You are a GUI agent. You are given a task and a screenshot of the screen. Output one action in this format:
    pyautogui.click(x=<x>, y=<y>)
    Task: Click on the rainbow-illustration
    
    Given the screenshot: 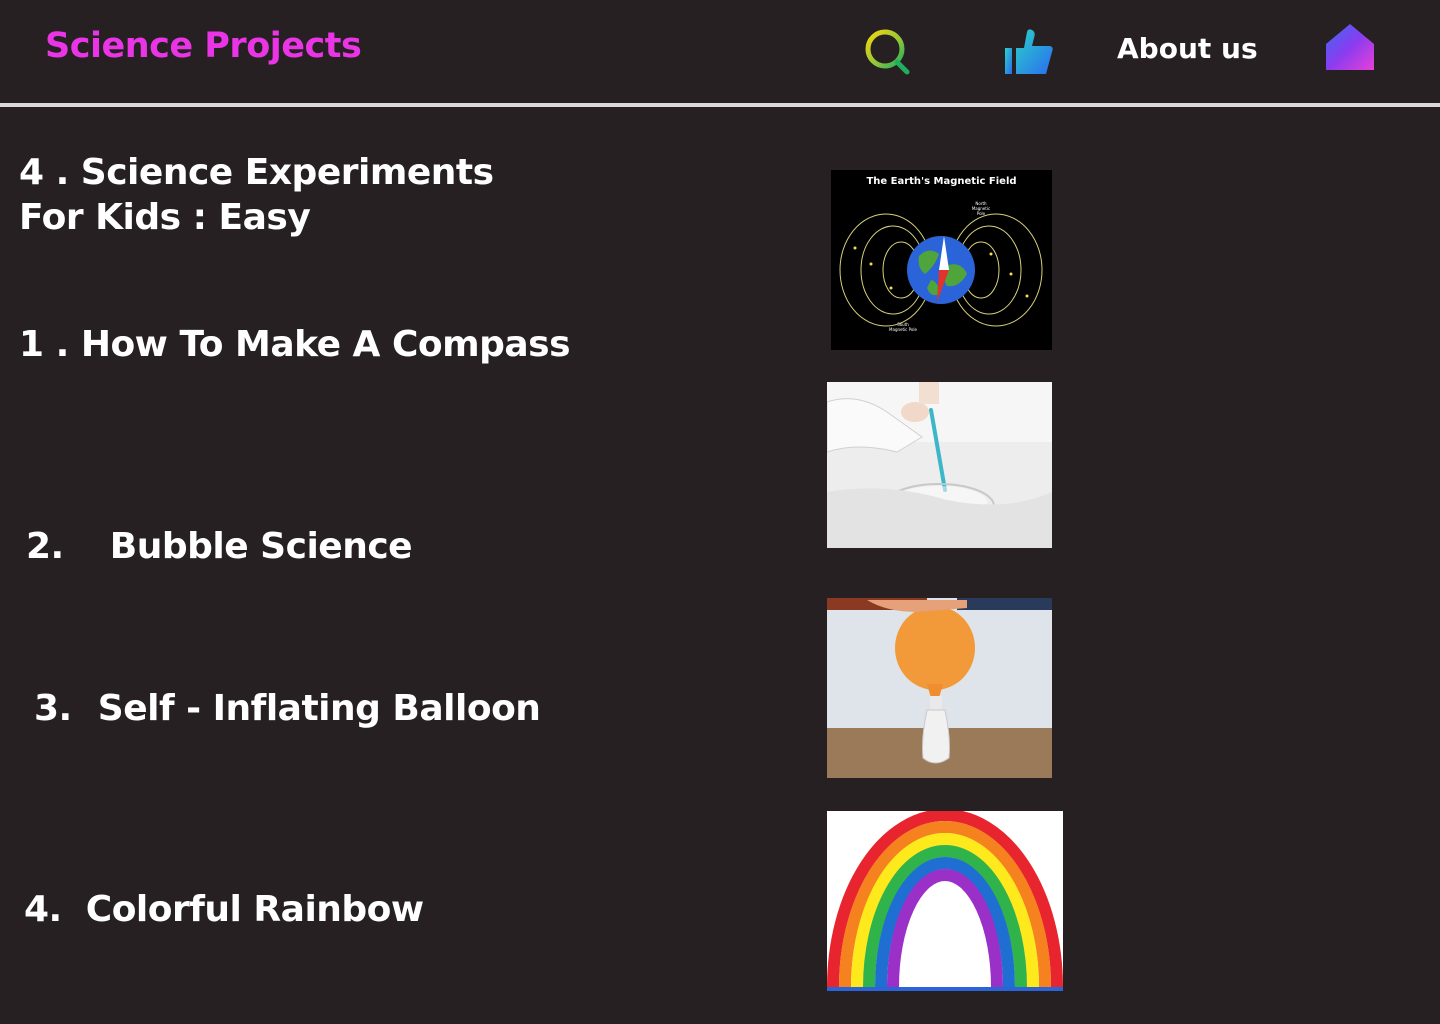 What is the action you would take?
    pyautogui.click(x=945, y=901)
    